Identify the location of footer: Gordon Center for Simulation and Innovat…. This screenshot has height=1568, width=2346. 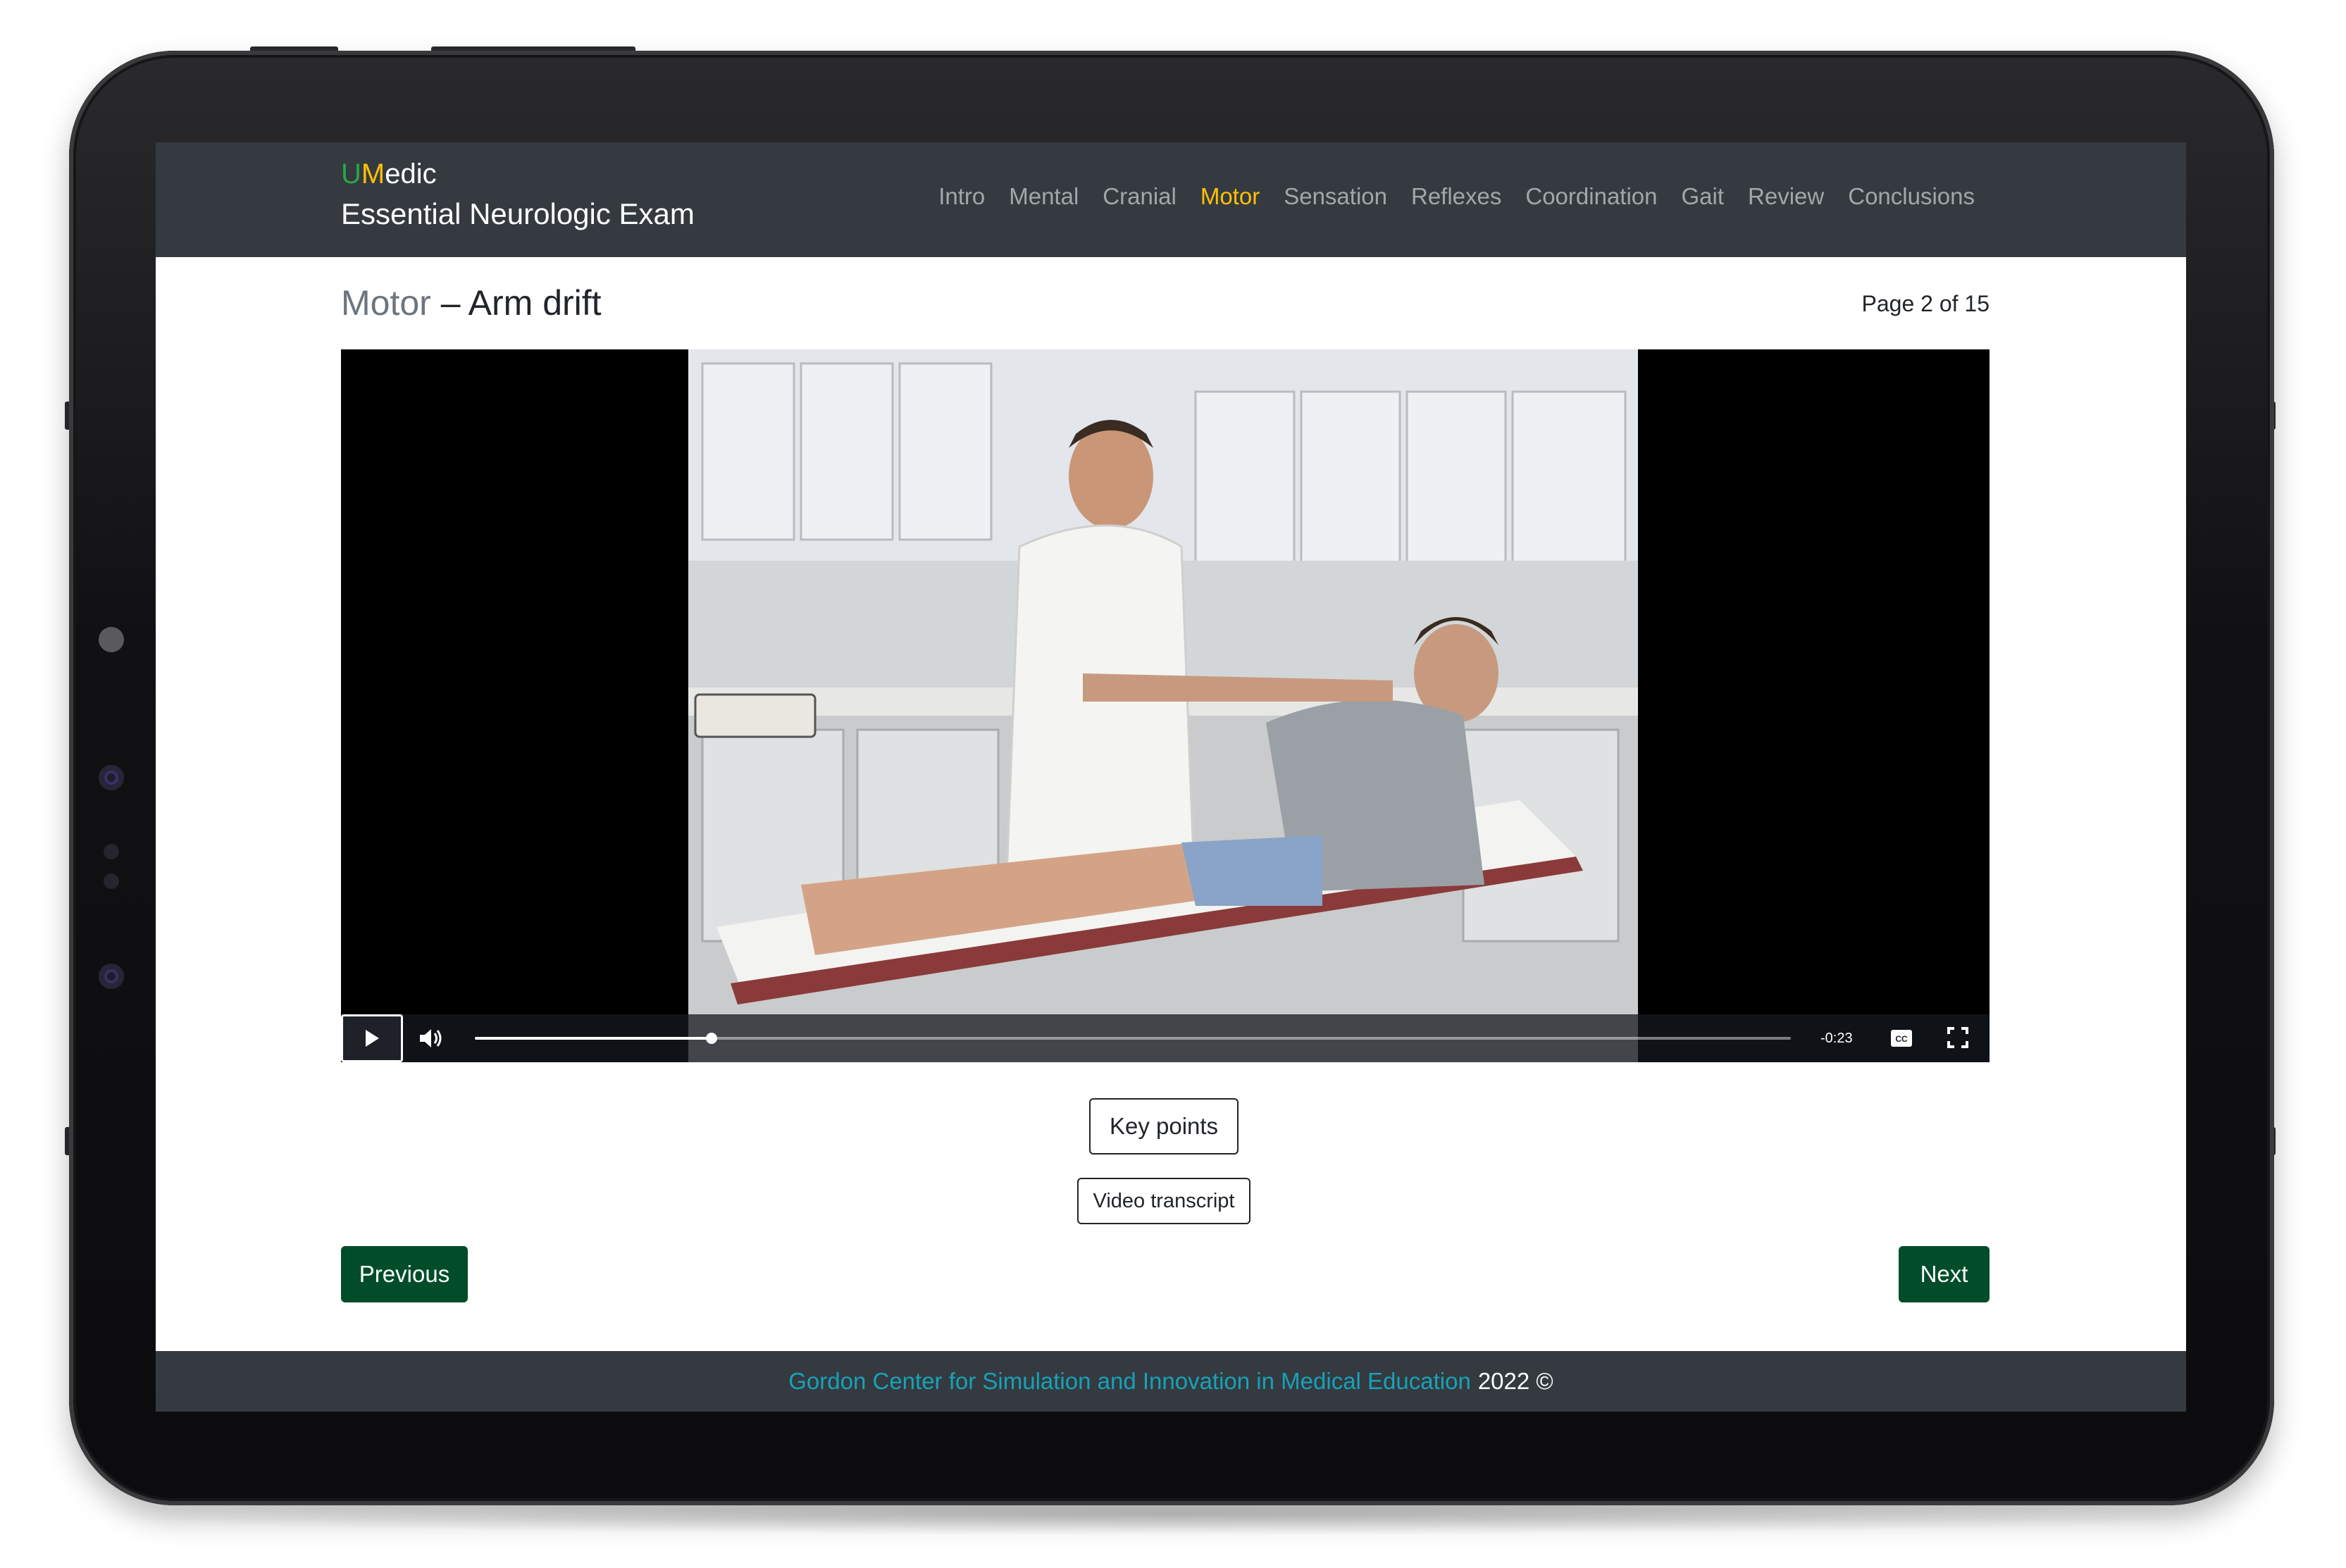
(1171, 1381).